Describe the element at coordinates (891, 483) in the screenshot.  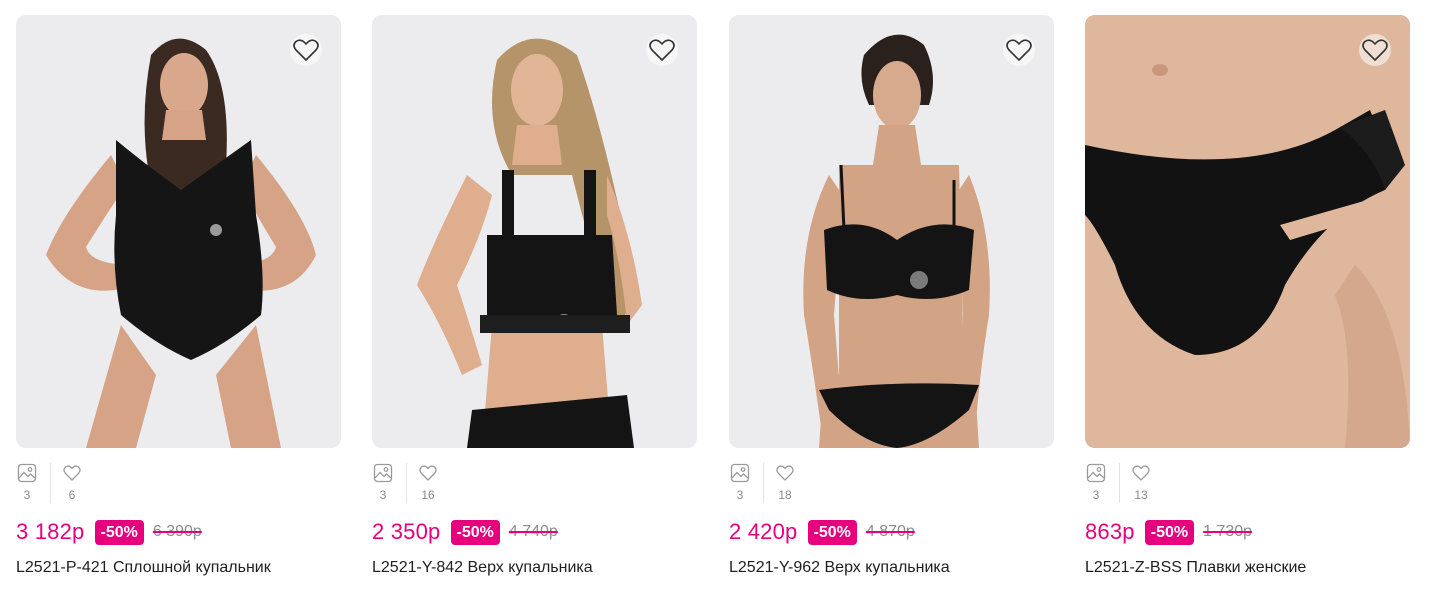
I see `product-stats: 3 18` at that location.